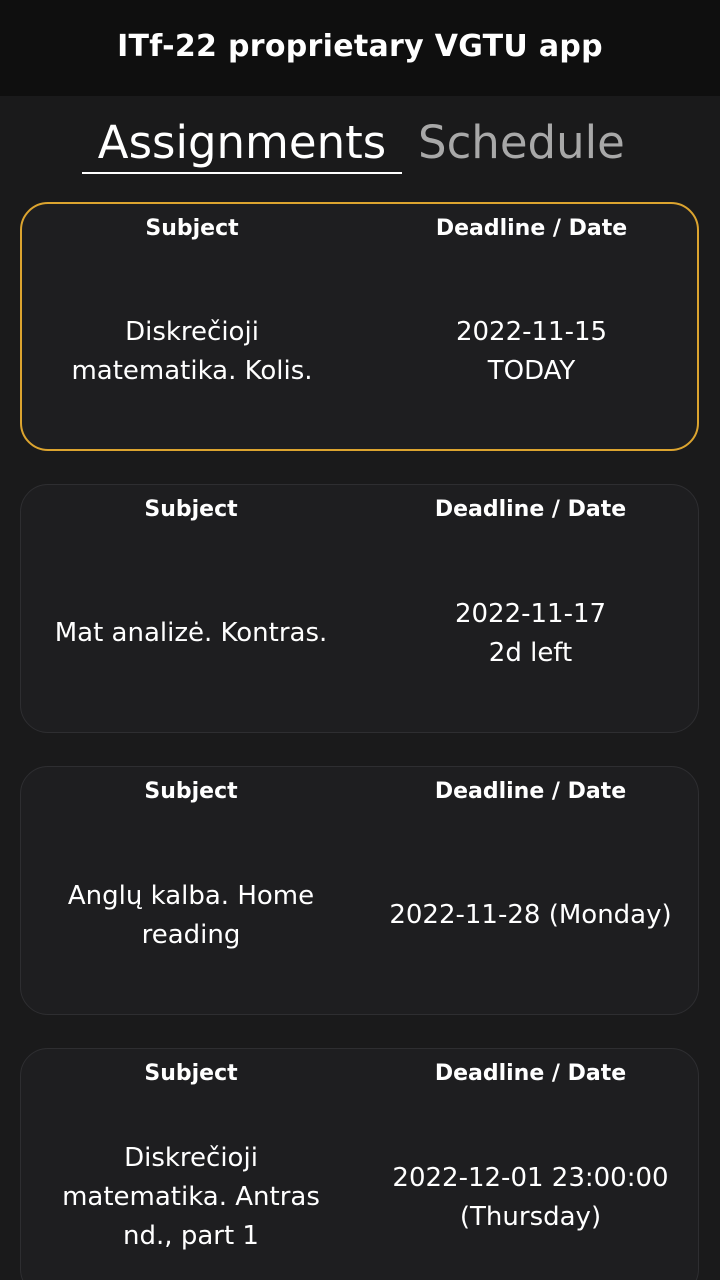 Image resolution: width=720 pixels, height=1280 pixels. Describe the element at coordinates (530, 652) in the screenshot. I see `deadline-note: 2d left` at that location.